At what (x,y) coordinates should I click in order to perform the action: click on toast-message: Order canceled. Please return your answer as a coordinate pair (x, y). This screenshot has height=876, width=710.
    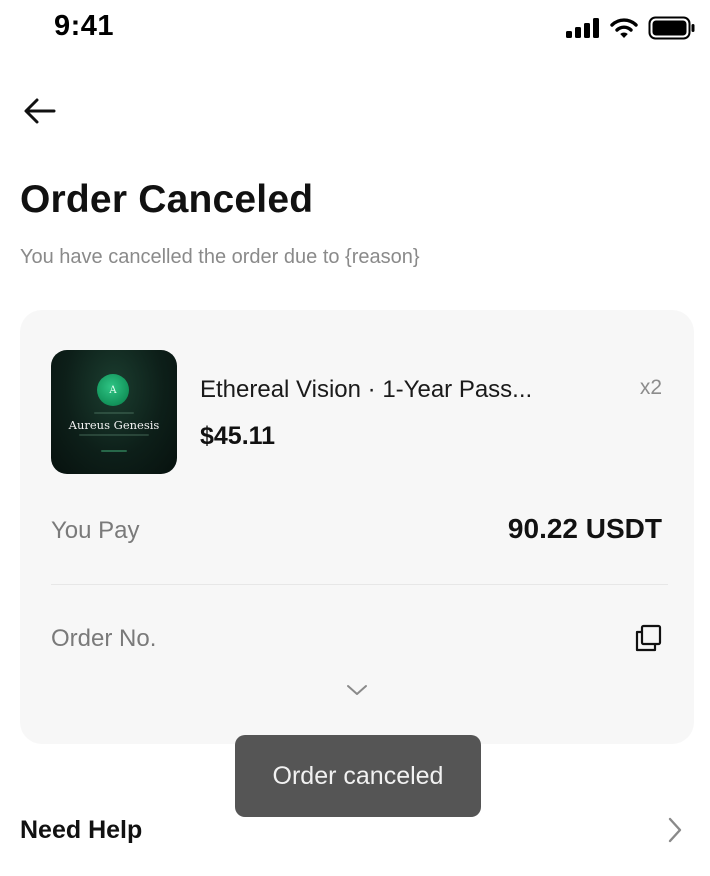
    Looking at the image, I should click on (358, 775).